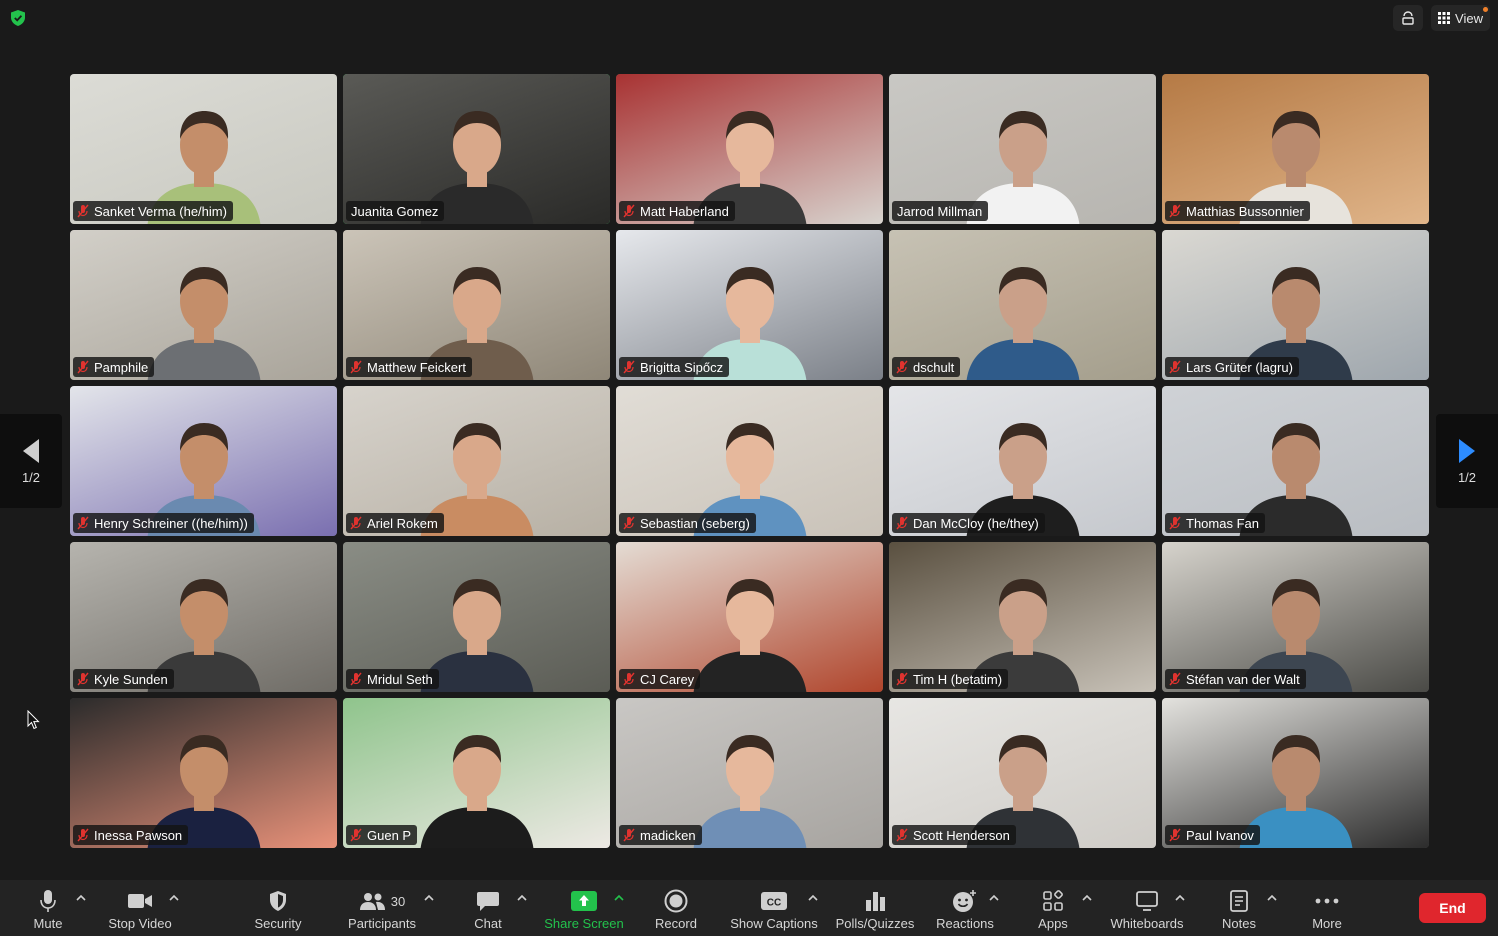  What do you see at coordinates (1295, 461) in the screenshot?
I see `participant-tile: Thomas Fan` at bounding box center [1295, 461].